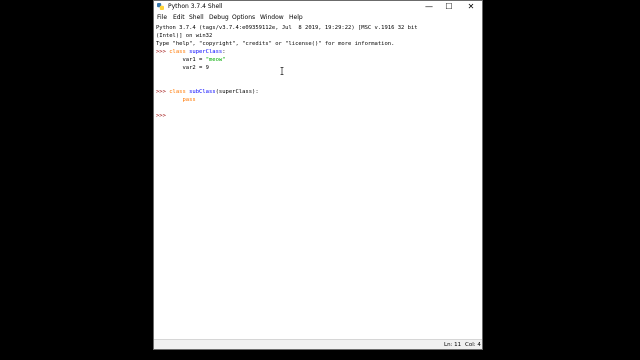 The width and height of the screenshot is (640, 360). I want to click on status-col: Col: 4, so click(473, 345).